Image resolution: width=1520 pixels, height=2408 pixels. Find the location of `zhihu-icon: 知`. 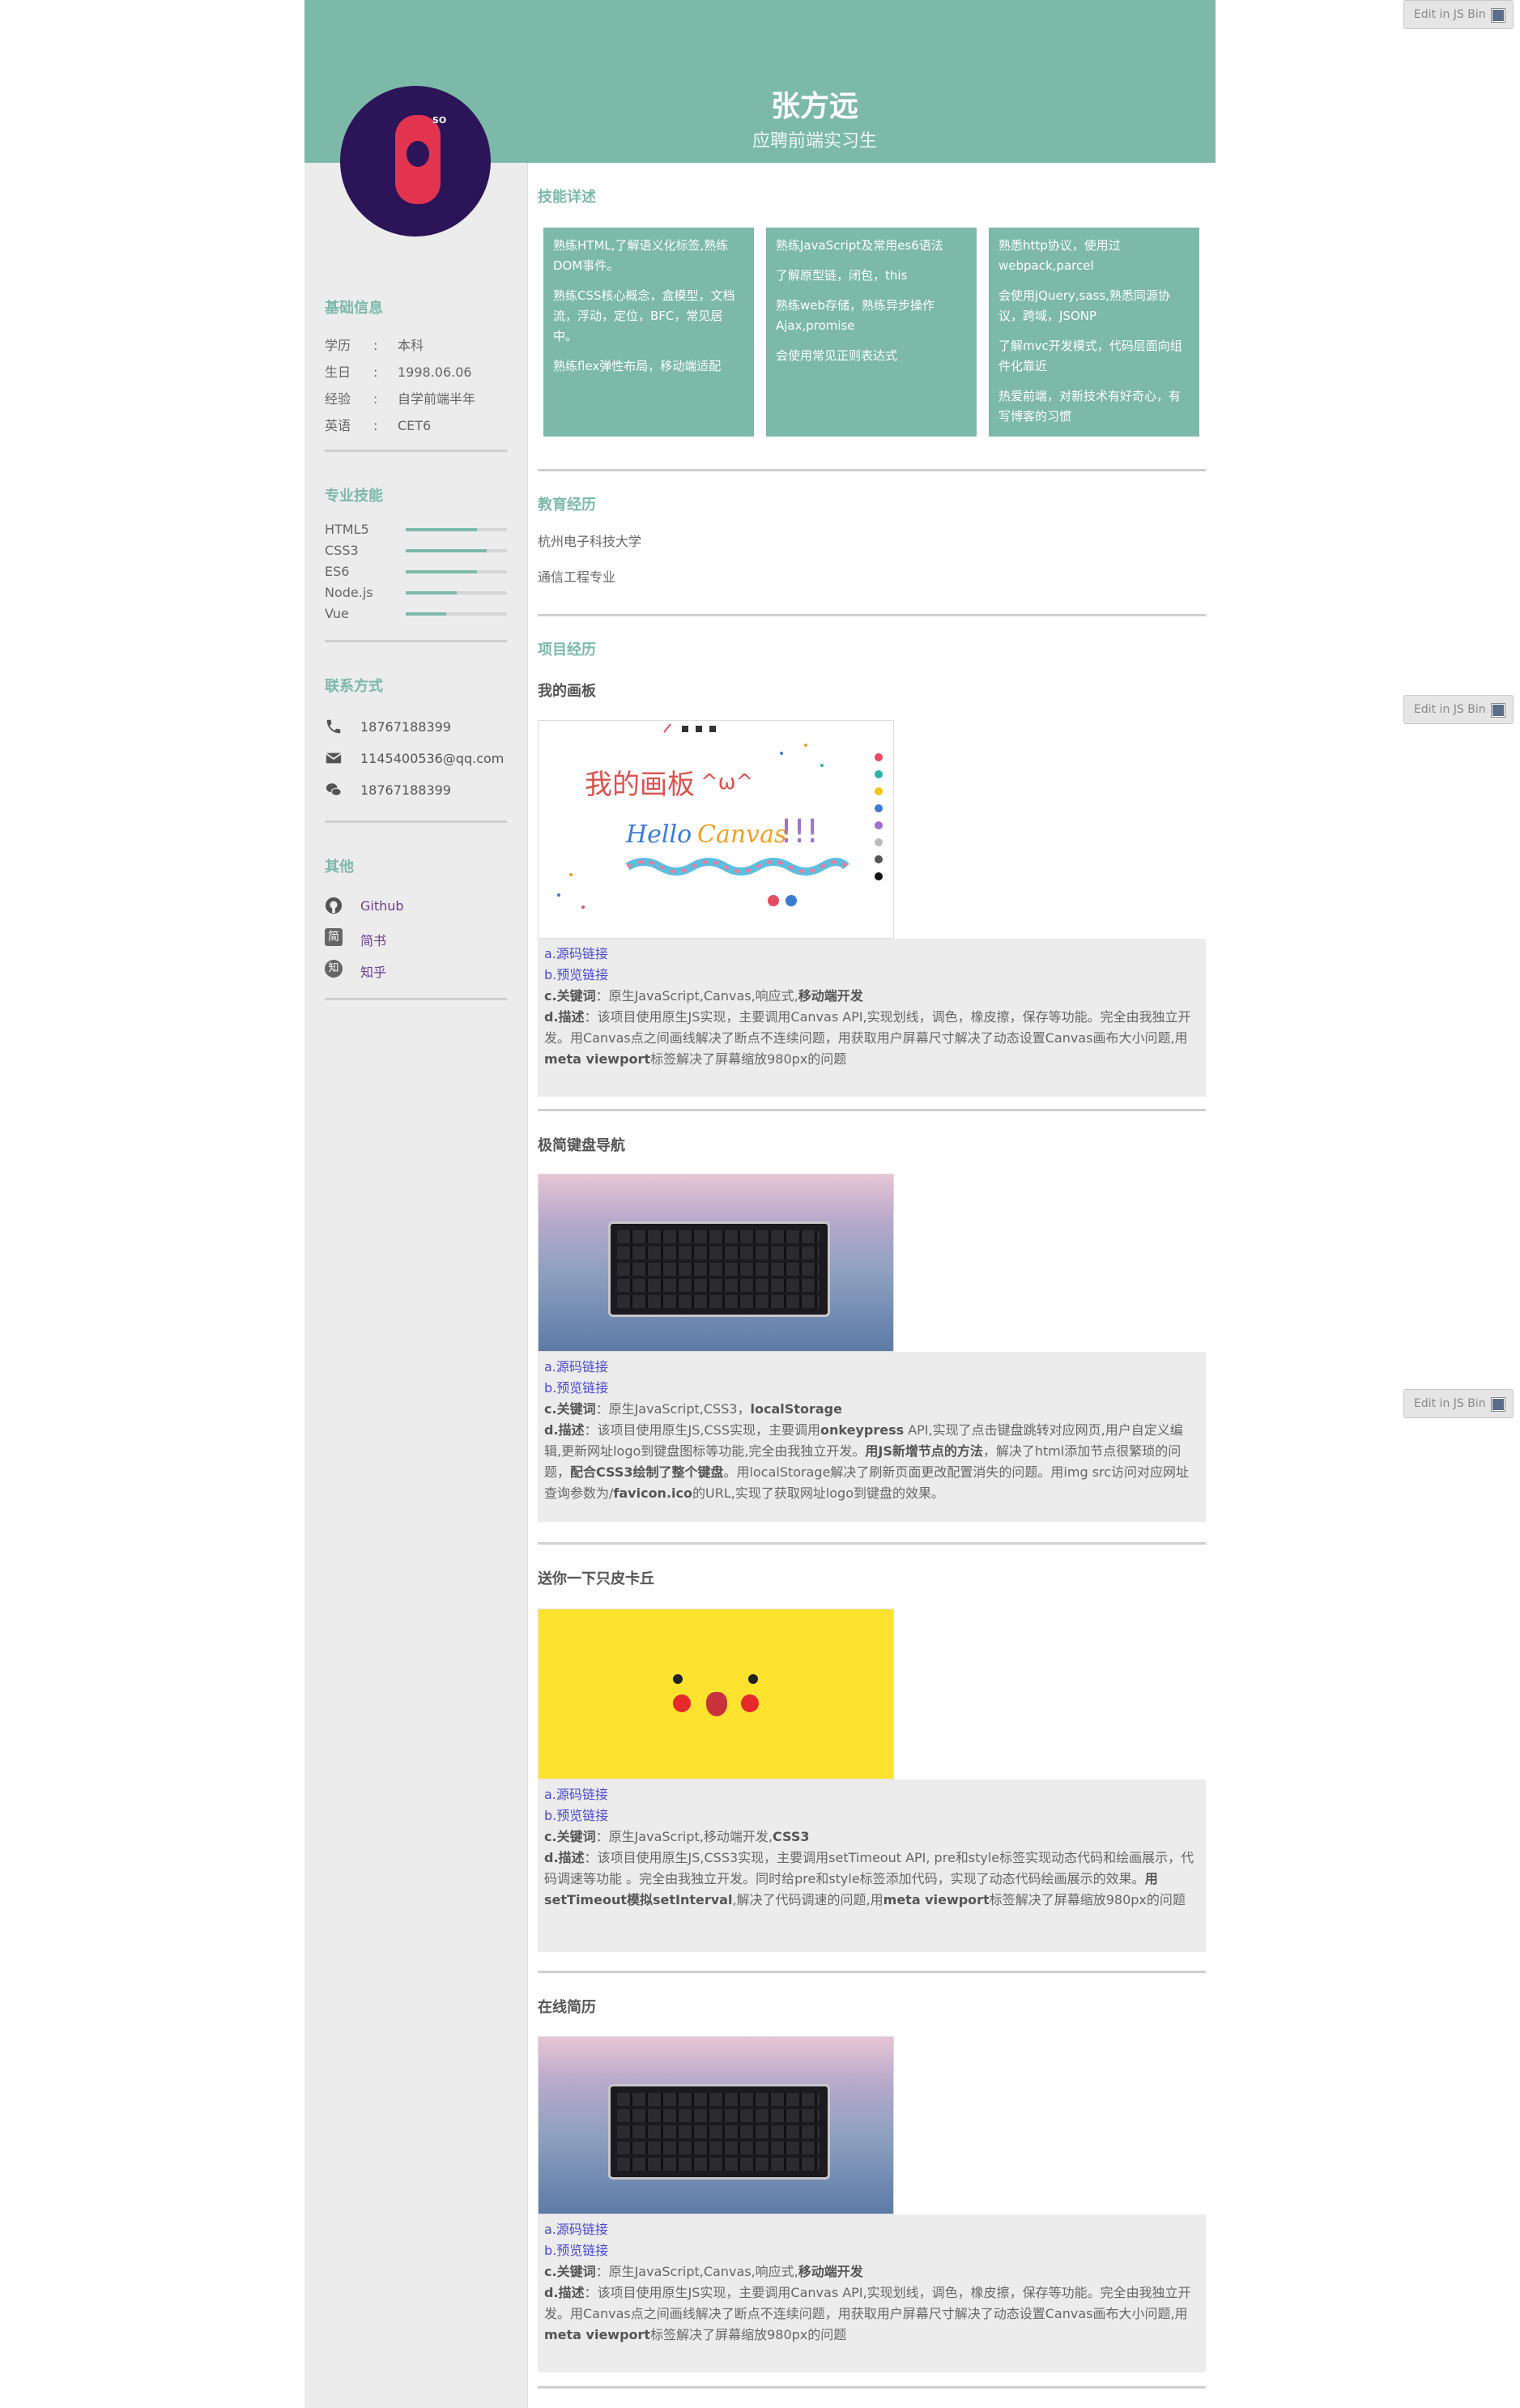

zhihu-icon: 知 is located at coordinates (334, 969).